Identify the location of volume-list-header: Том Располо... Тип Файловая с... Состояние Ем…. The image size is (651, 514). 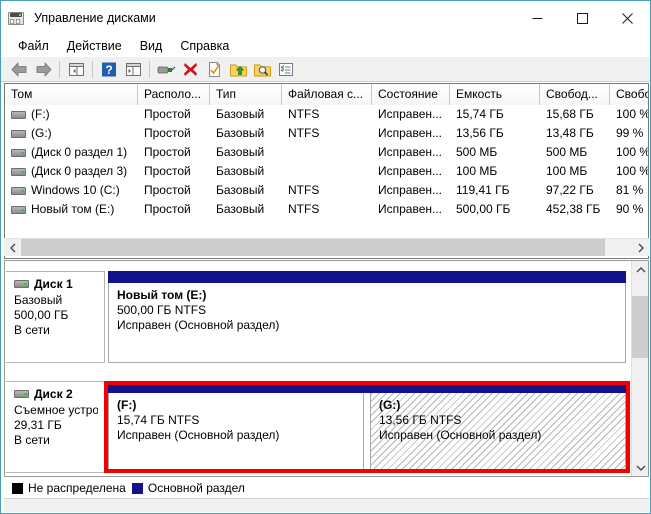
(326, 94).